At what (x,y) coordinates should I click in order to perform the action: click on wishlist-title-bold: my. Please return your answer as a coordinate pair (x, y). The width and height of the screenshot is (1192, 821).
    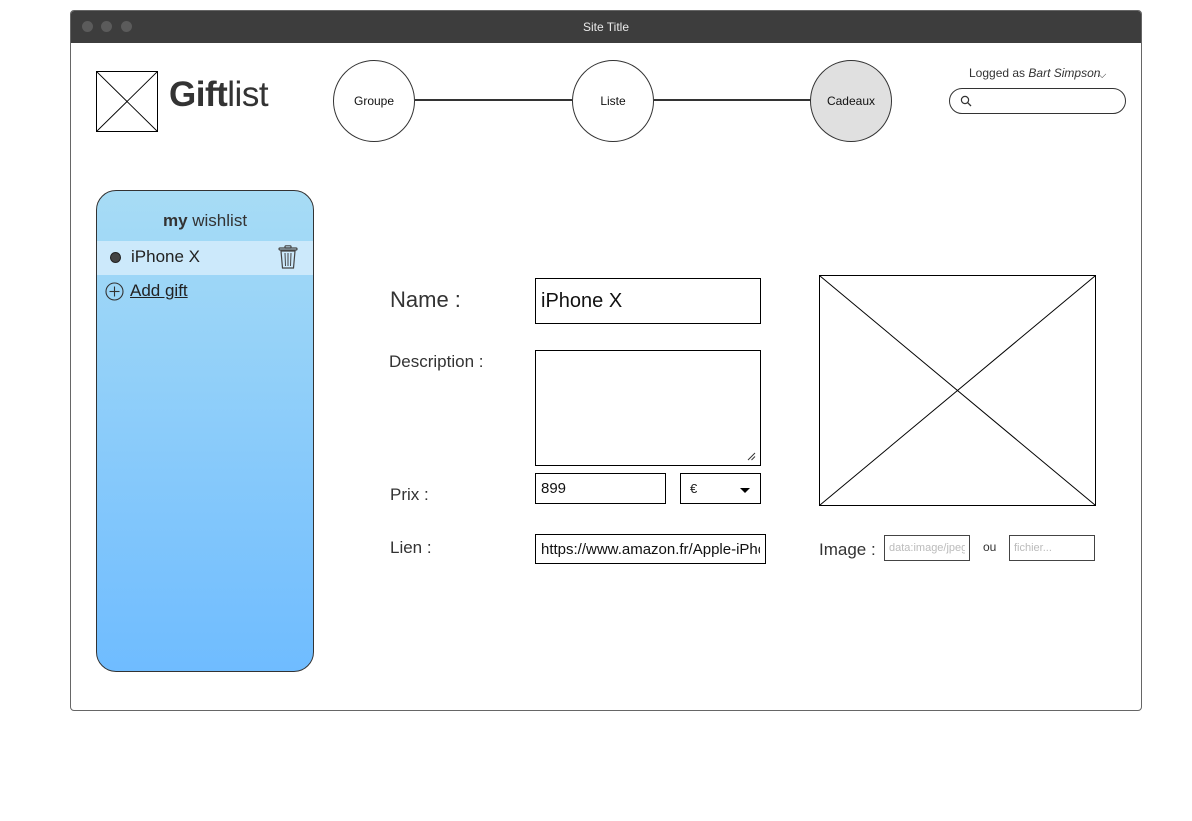
    Looking at the image, I should click on (175, 220).